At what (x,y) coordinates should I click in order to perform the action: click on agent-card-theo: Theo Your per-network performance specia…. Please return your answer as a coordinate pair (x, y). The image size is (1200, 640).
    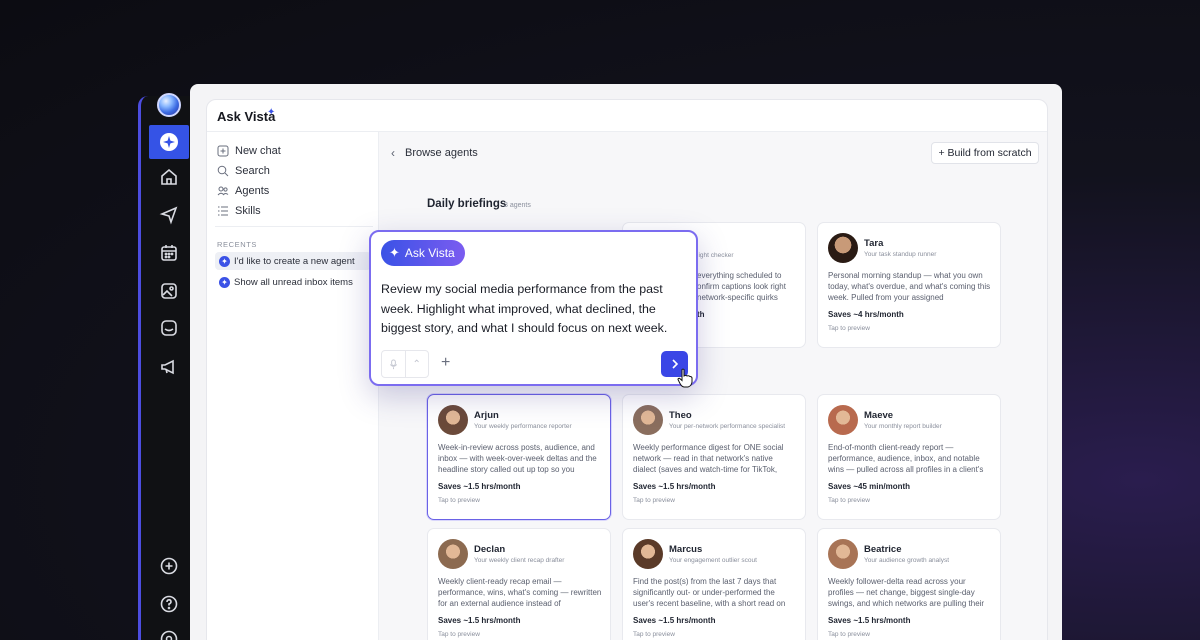
    Looking at the image, I should click on (714, 457).